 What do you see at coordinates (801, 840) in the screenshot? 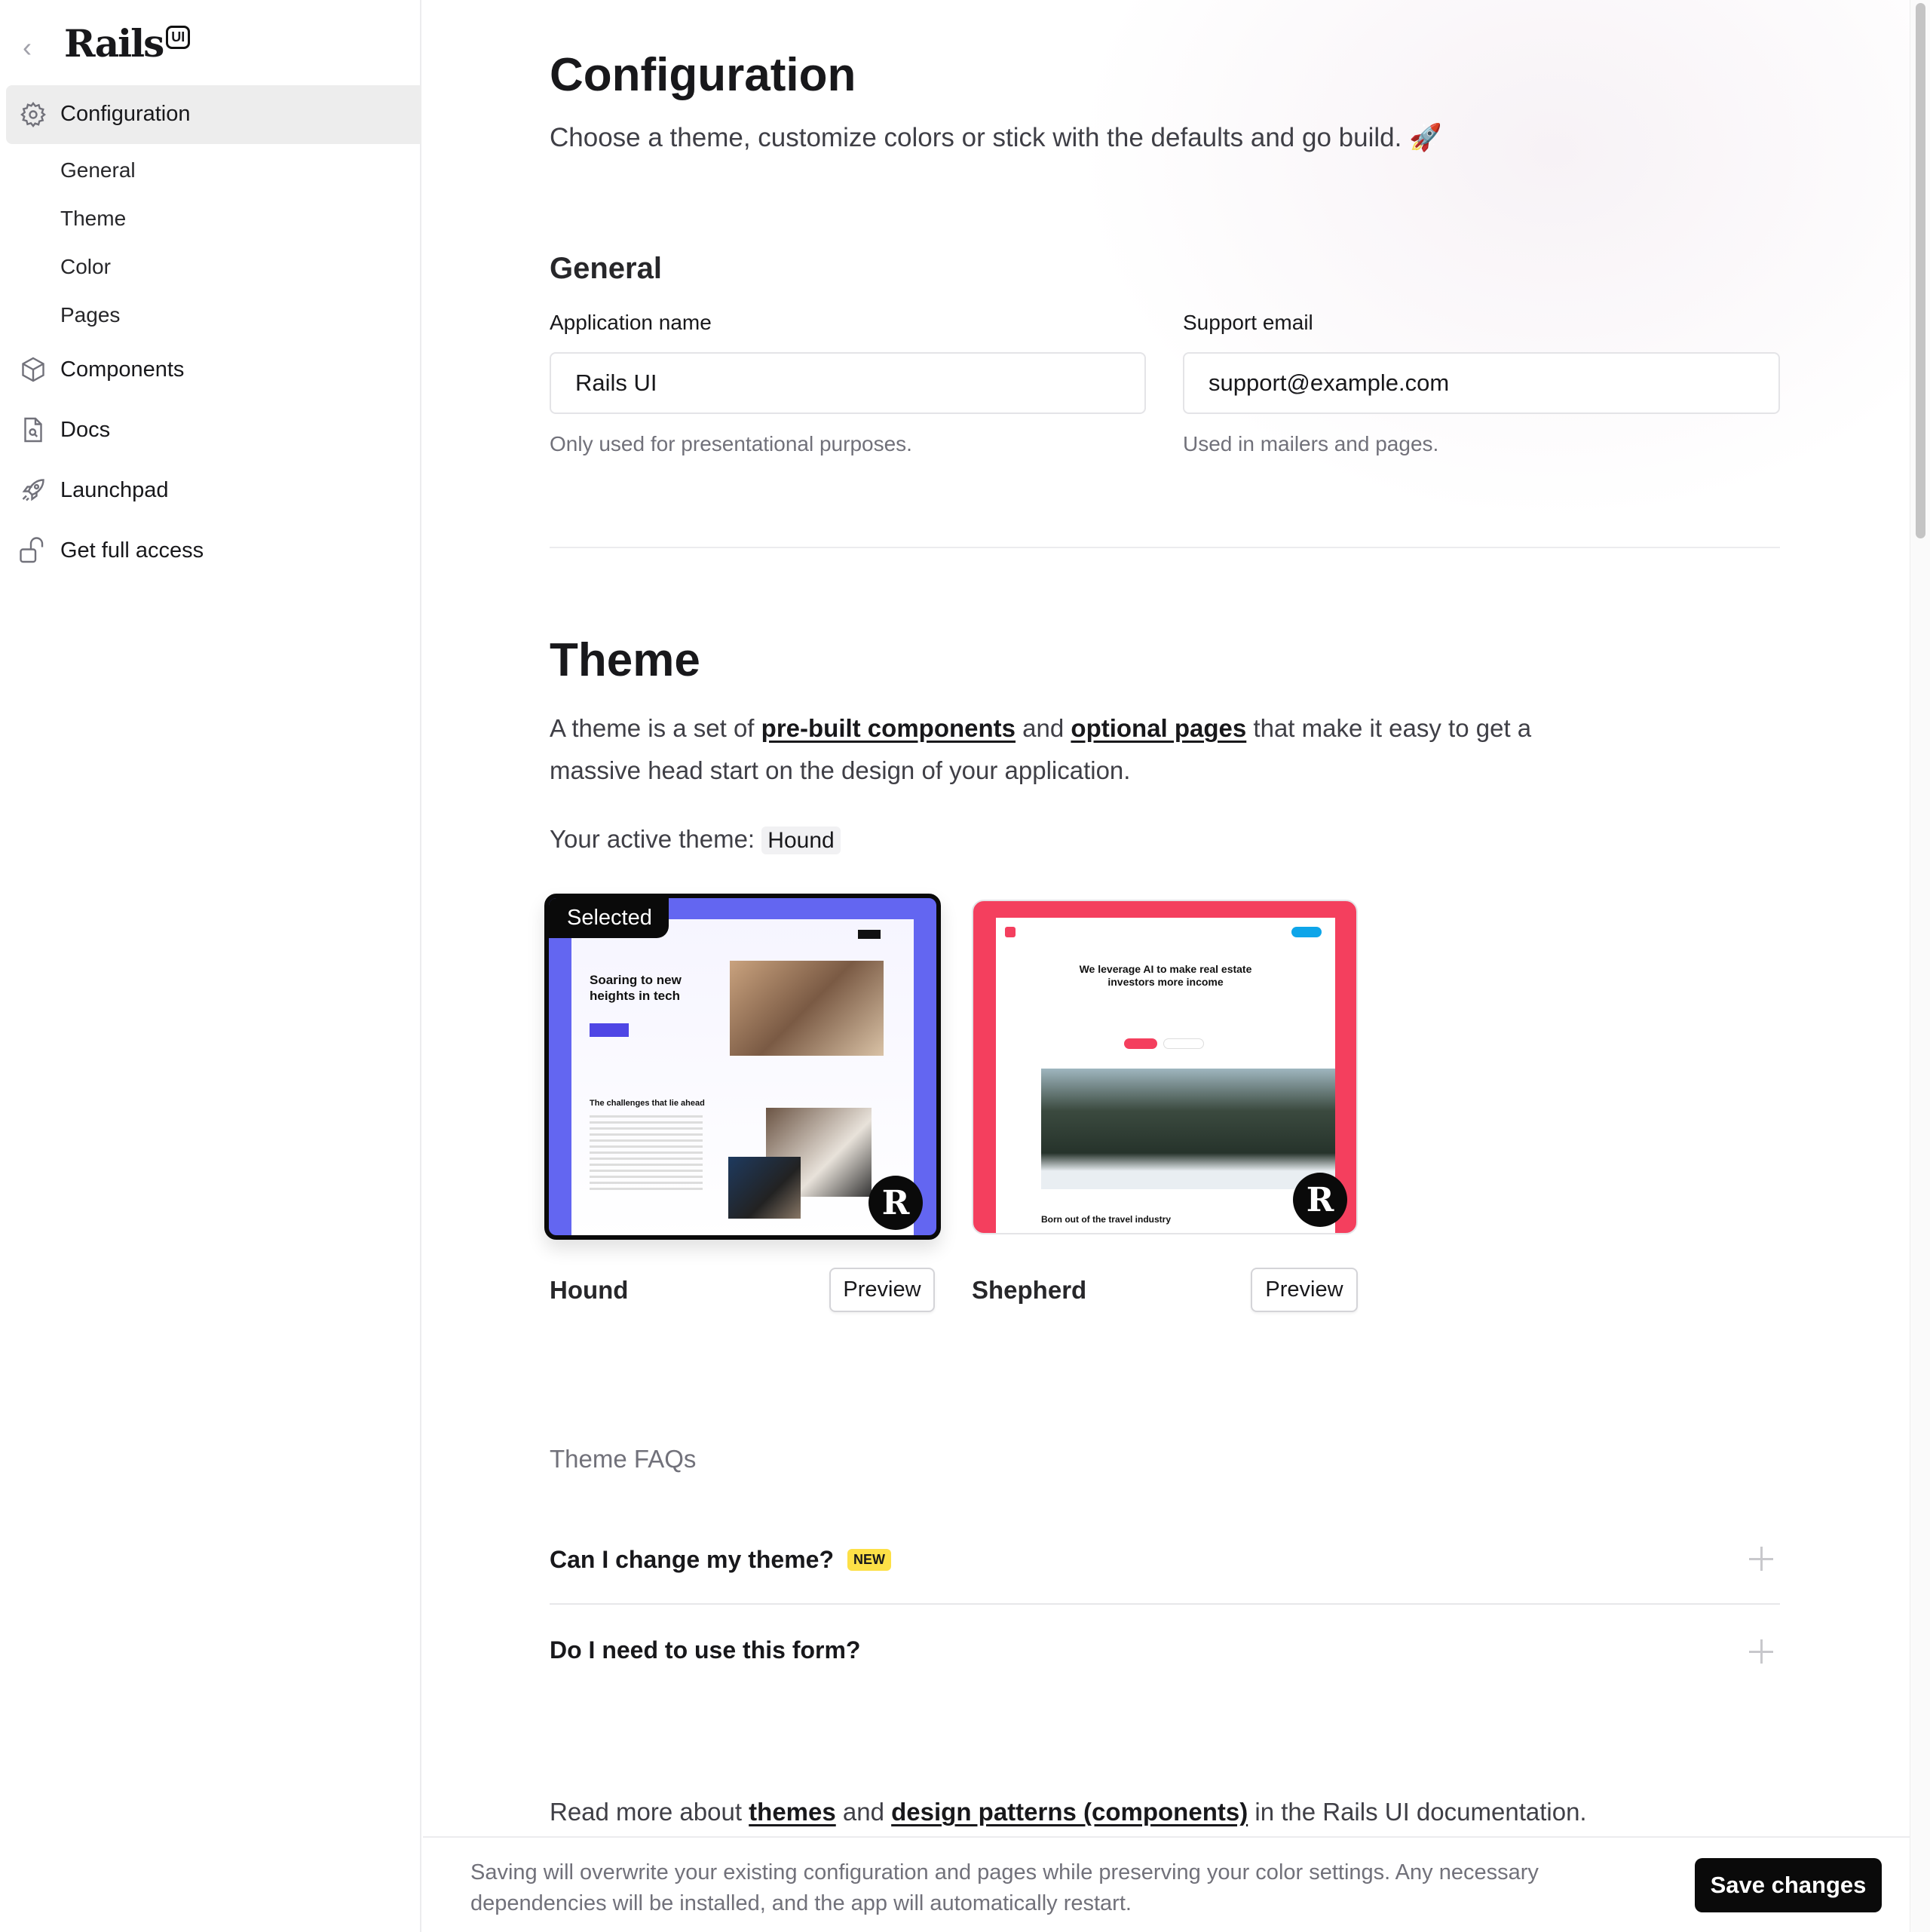
I see `active-theme-badge: Hound` at bounding box center [801, 840].